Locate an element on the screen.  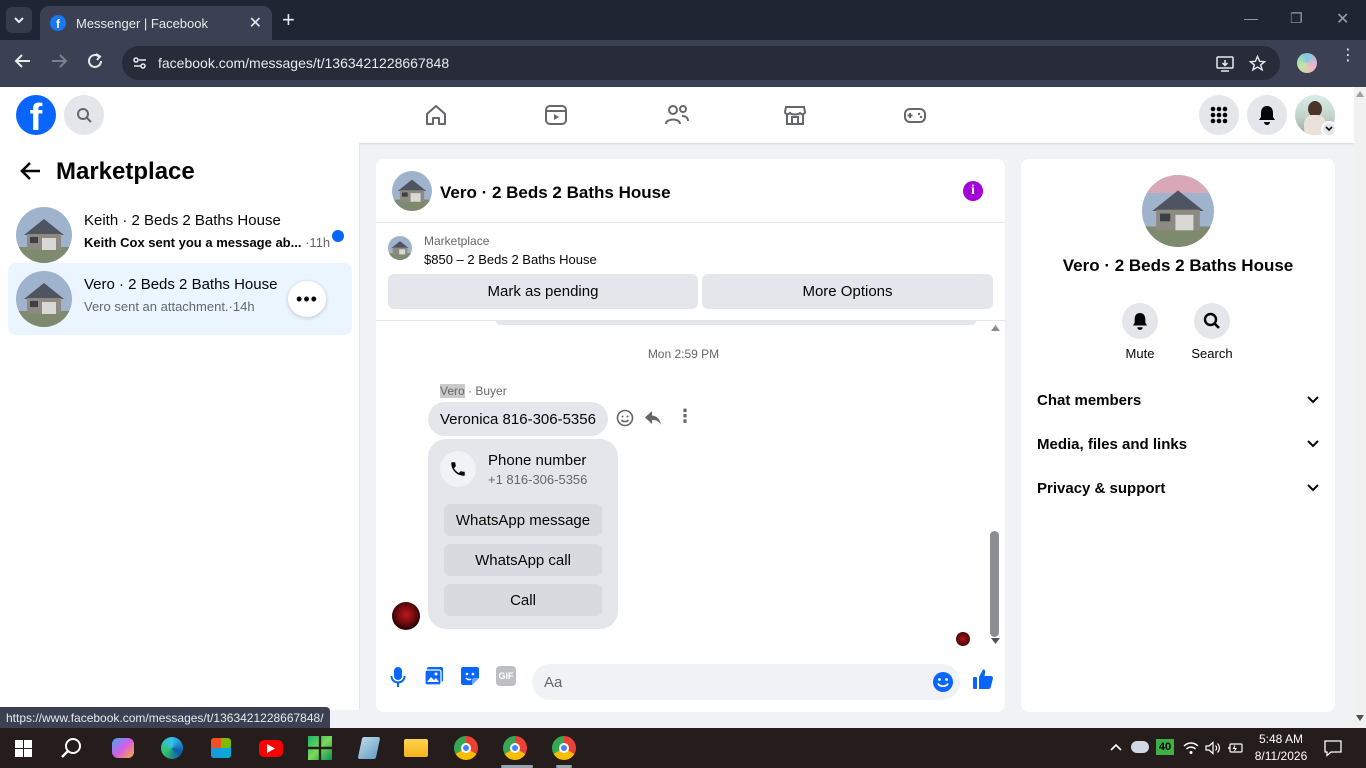
search-button is located at coordinates (84, 115).